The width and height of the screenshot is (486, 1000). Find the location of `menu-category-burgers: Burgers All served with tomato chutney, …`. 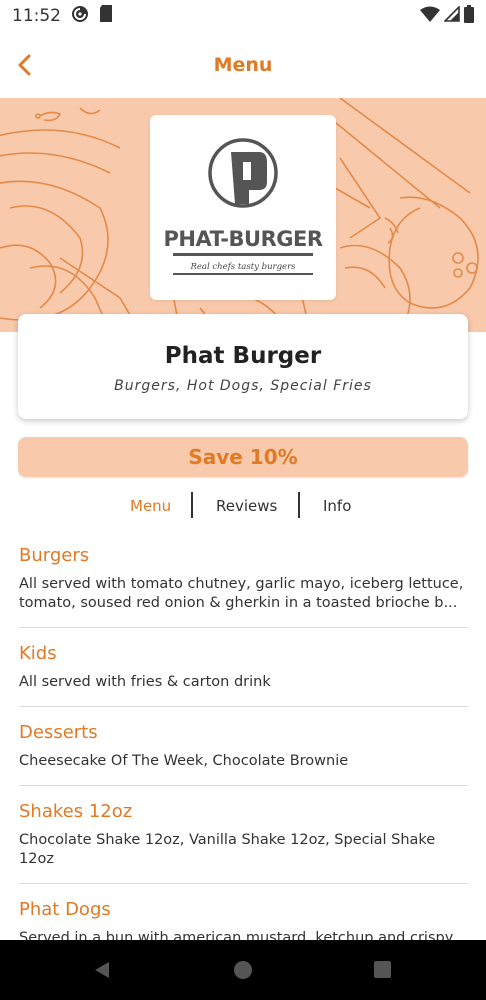

menu-category-burgers: Burgers All served with tomato chutney, … is located at coordinates (243, 579).